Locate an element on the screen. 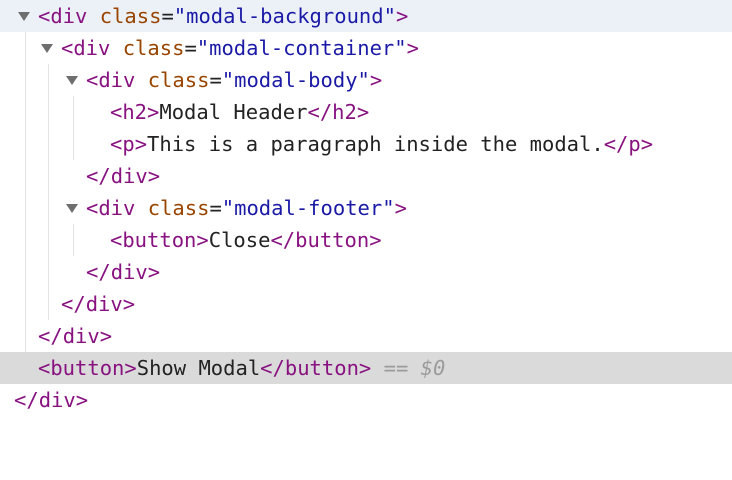 This screenshot has height=480, width=732. tree-row-modal-container: <div class="modal-container"> is located at coordinates (366, 48).